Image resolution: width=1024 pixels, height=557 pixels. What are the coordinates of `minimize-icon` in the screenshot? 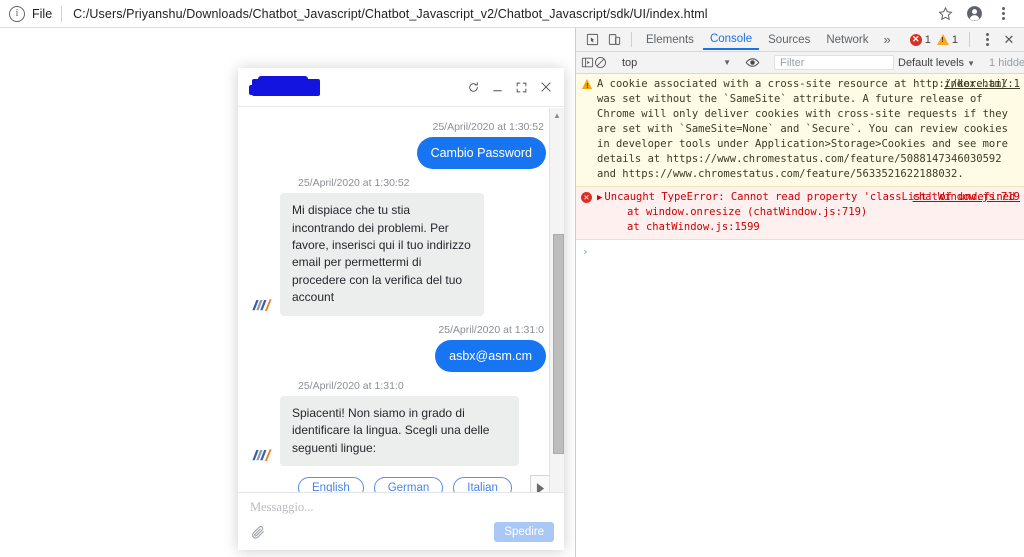 It's located at (497, 87).